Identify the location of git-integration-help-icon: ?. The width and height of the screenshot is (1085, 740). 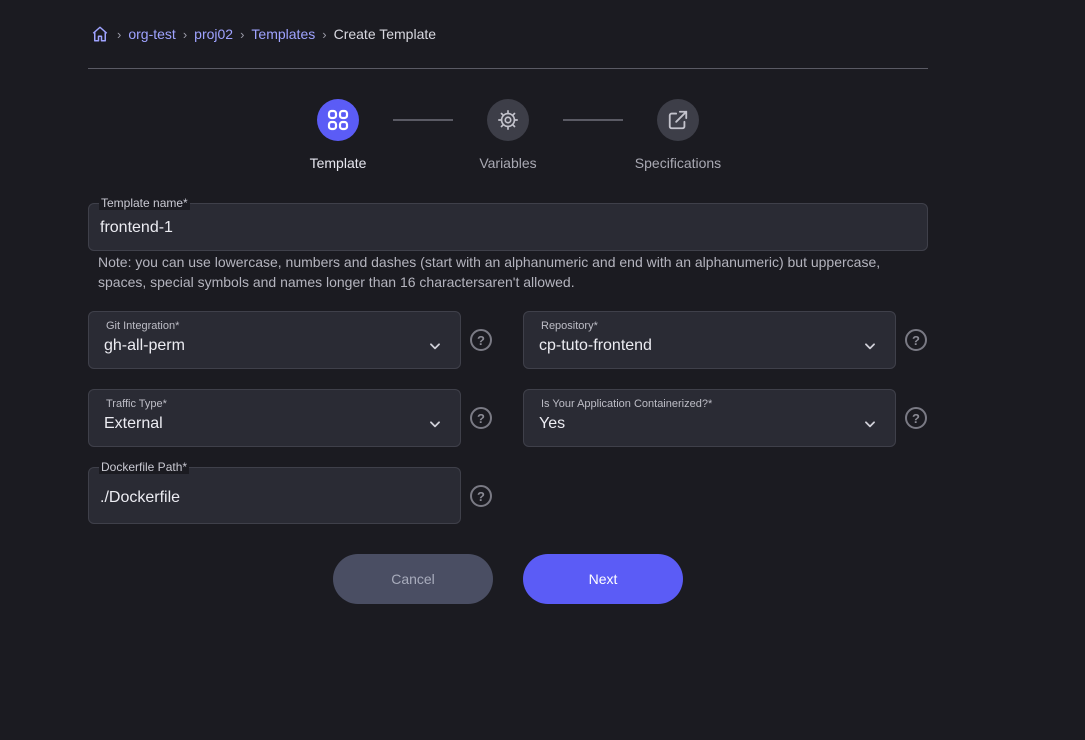
(481, 340).